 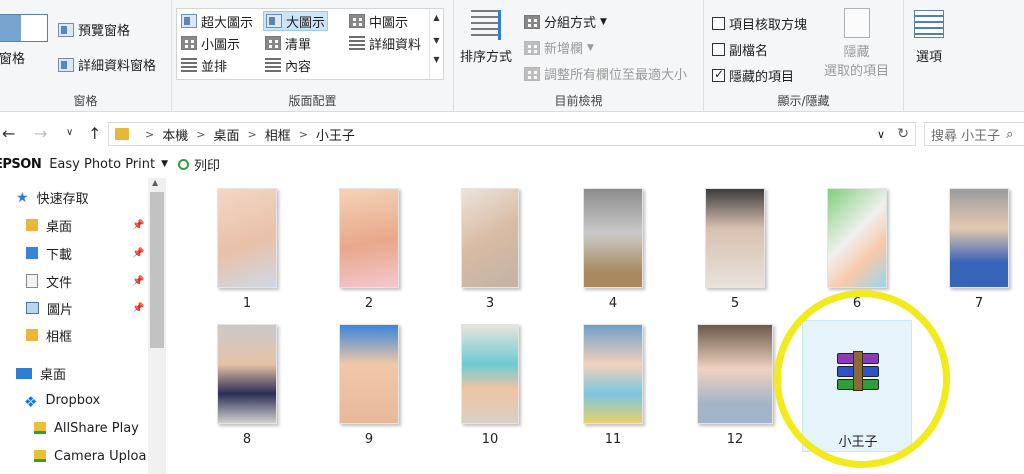 What do you see at coordinates (59, 337) in the screenshot?
I see `nav-label: 相框` at bounding box center [59, 337].